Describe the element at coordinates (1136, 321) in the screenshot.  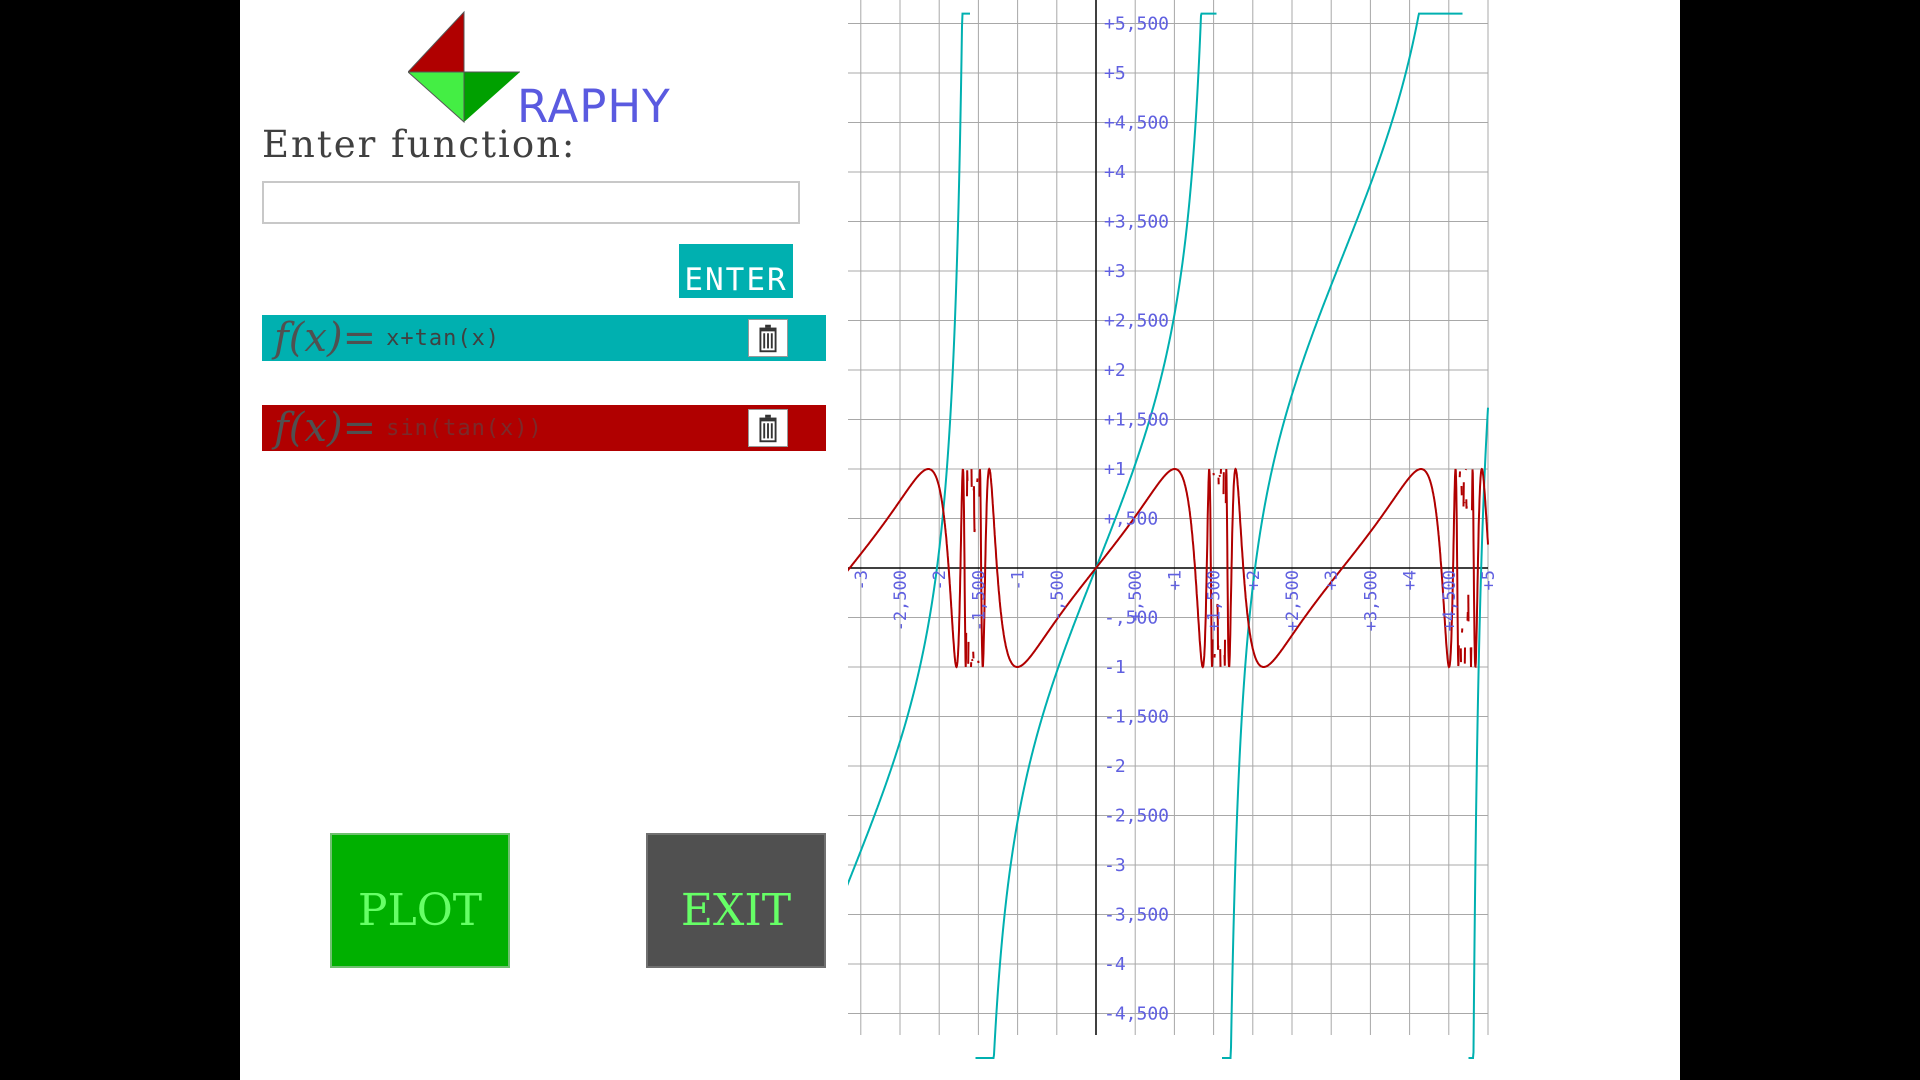
I see `y-tick-label: +2,500` at that location.